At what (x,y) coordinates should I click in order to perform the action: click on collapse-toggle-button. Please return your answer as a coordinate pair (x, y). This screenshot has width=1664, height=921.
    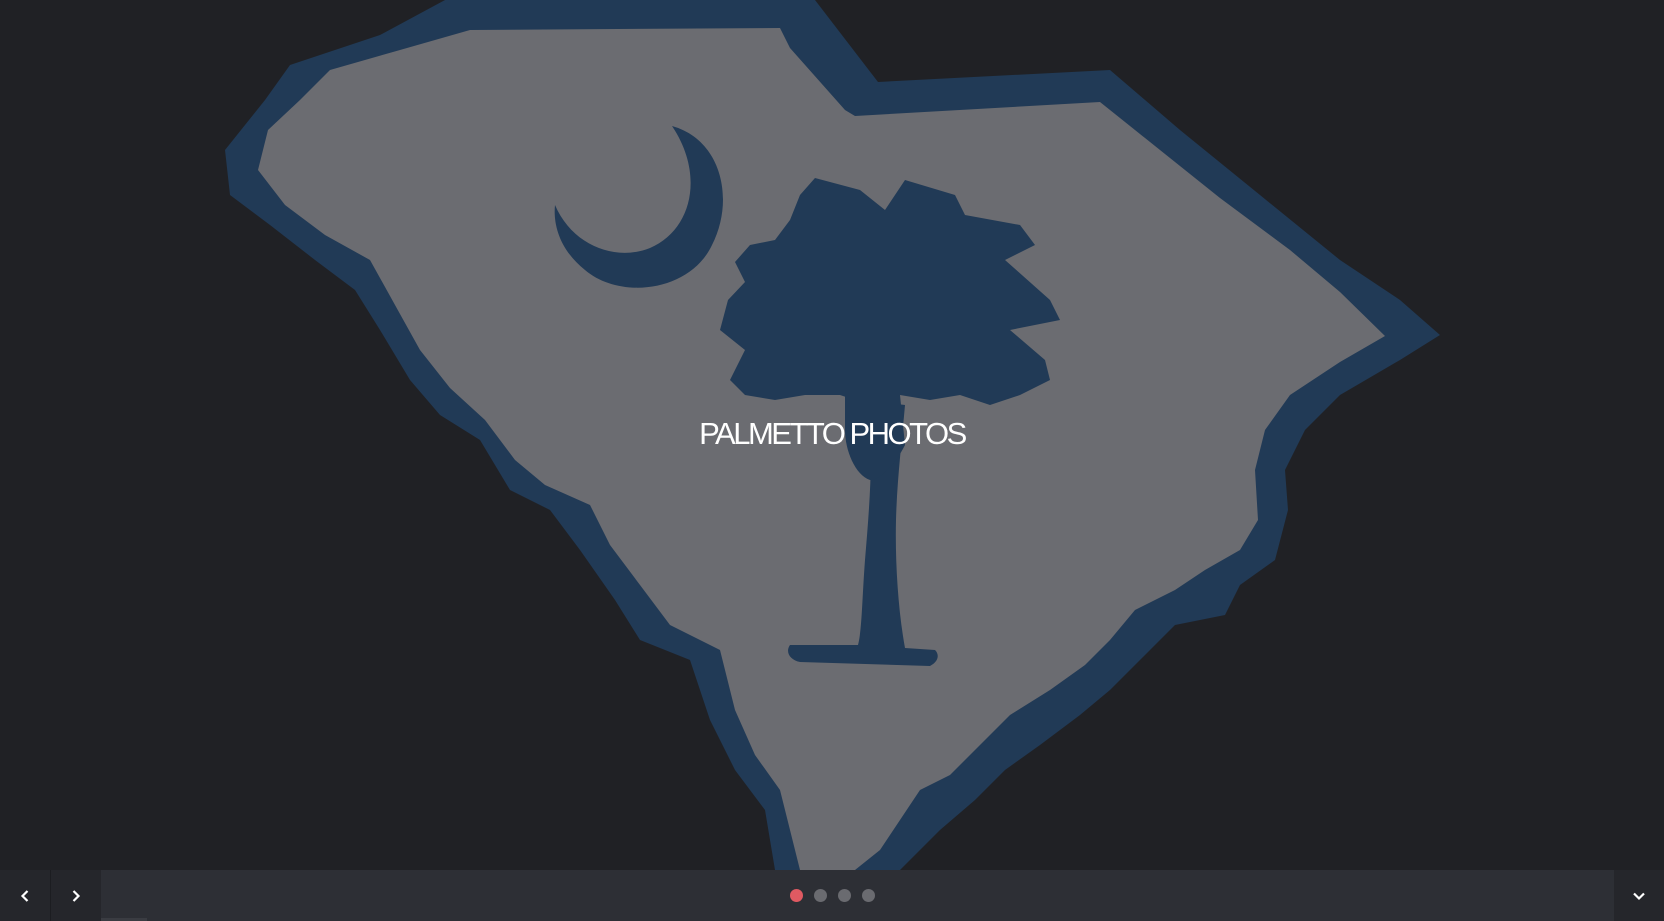
    Looking at the image, I should click on (1639, 895).